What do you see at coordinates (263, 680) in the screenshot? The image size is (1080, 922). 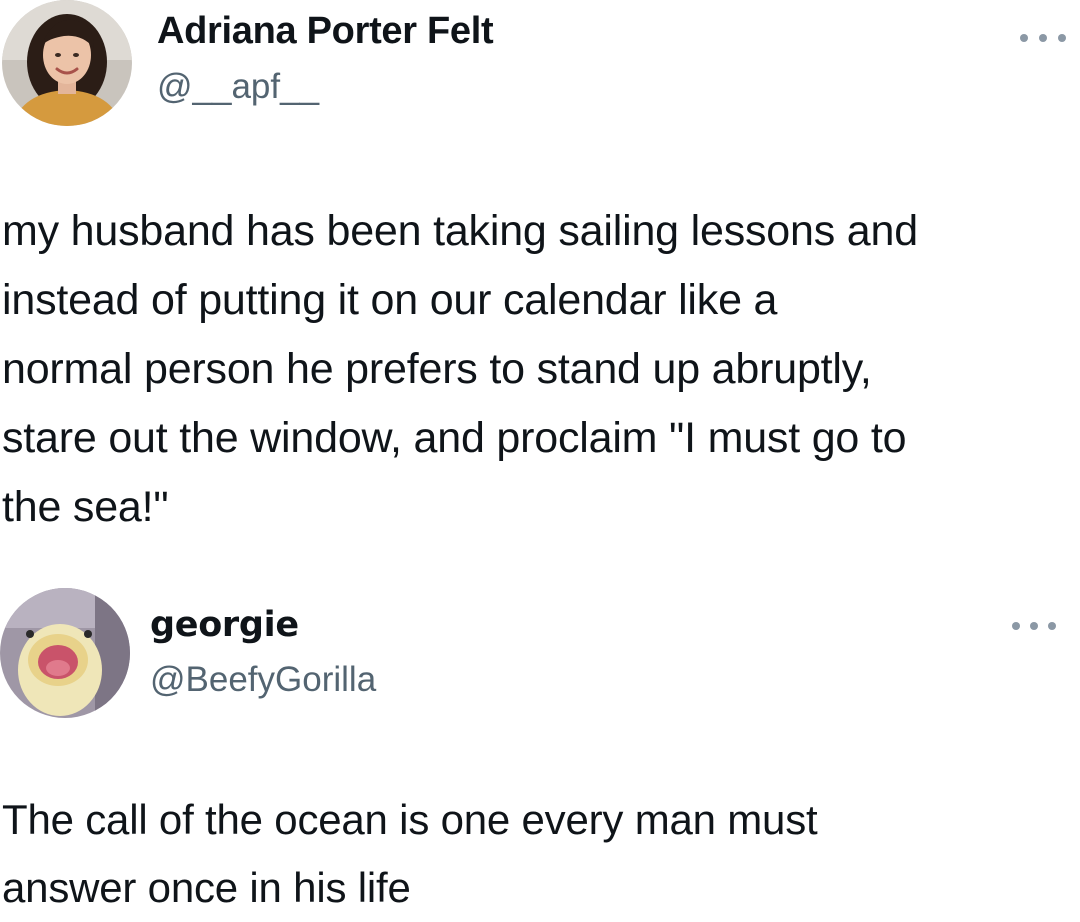 I see `author-handle: @BeefyGorilla` at bounding box center [263, 680].